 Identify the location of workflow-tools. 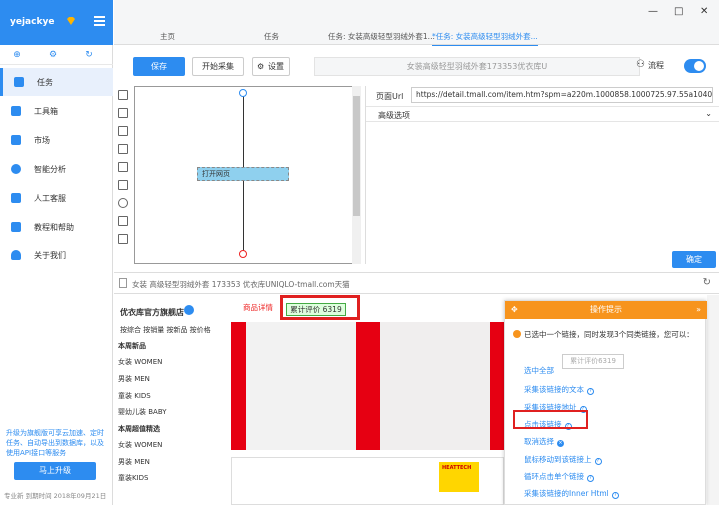
(122, 175).